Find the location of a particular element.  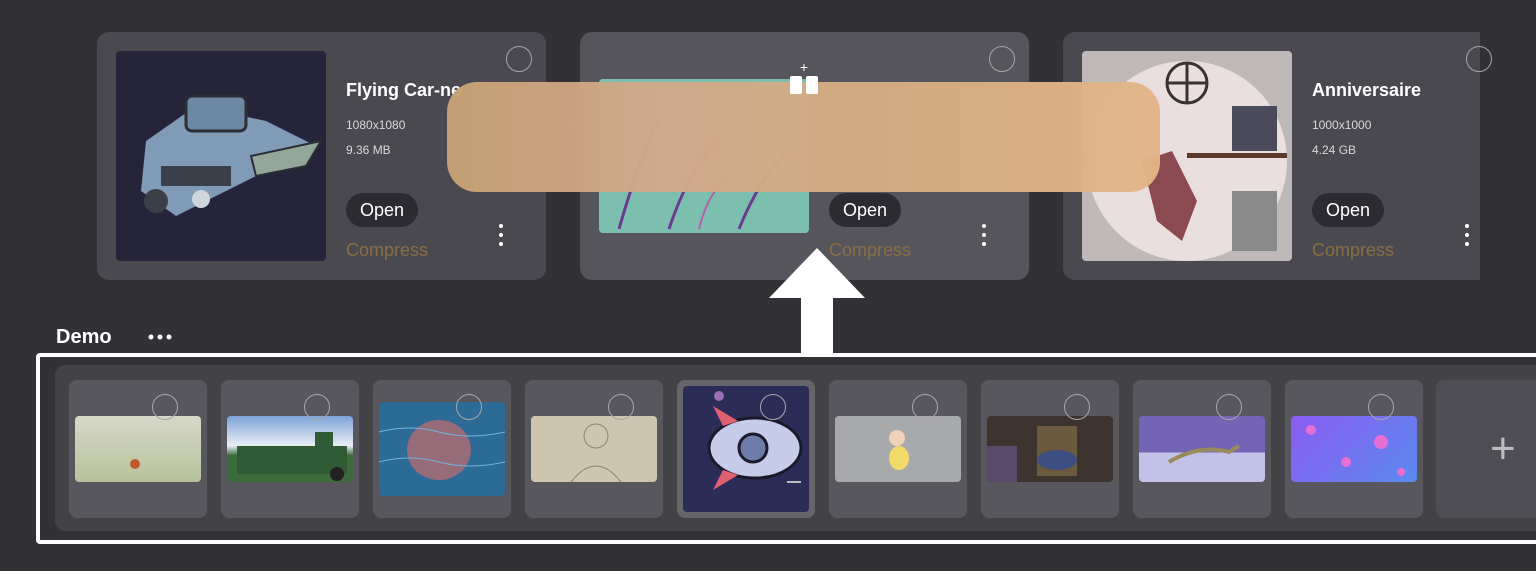

project-dimensions: 1000x1000 is located at coordinates (1342, 125).